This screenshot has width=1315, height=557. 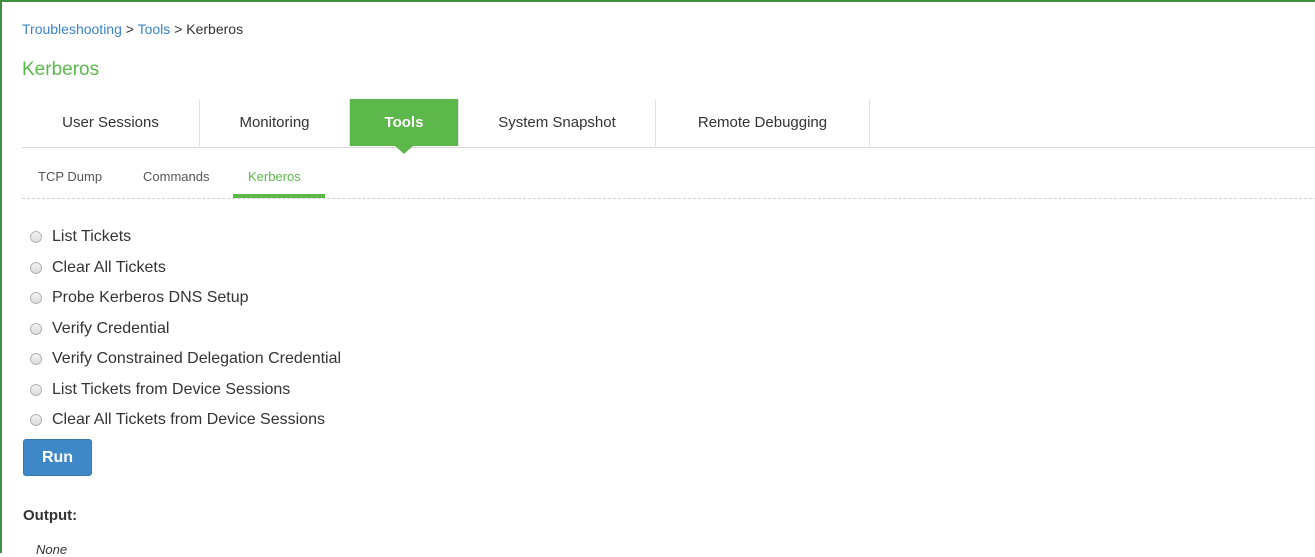 What do you see at coordinates (404, 150) in the screenshot?
I see `active-tab-caret` at bounding box center [404, 150].